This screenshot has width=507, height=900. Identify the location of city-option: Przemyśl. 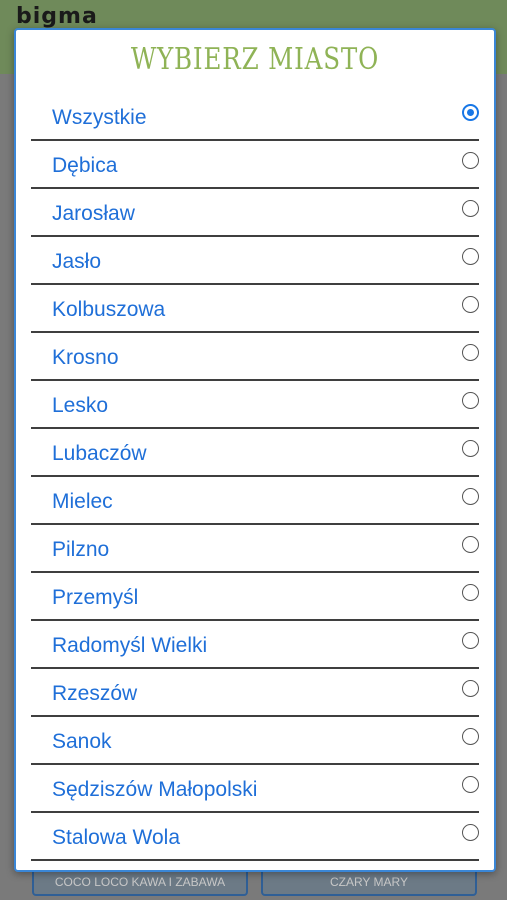
(255, 597).